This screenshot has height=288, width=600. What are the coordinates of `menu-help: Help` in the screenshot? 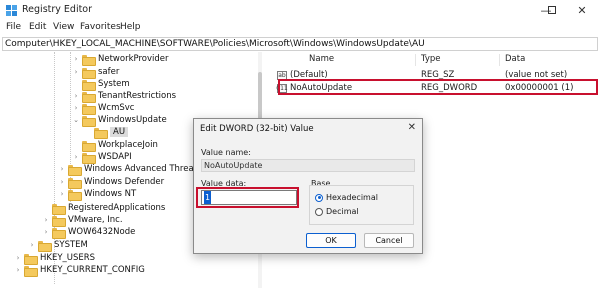 It's located at (130, 27).